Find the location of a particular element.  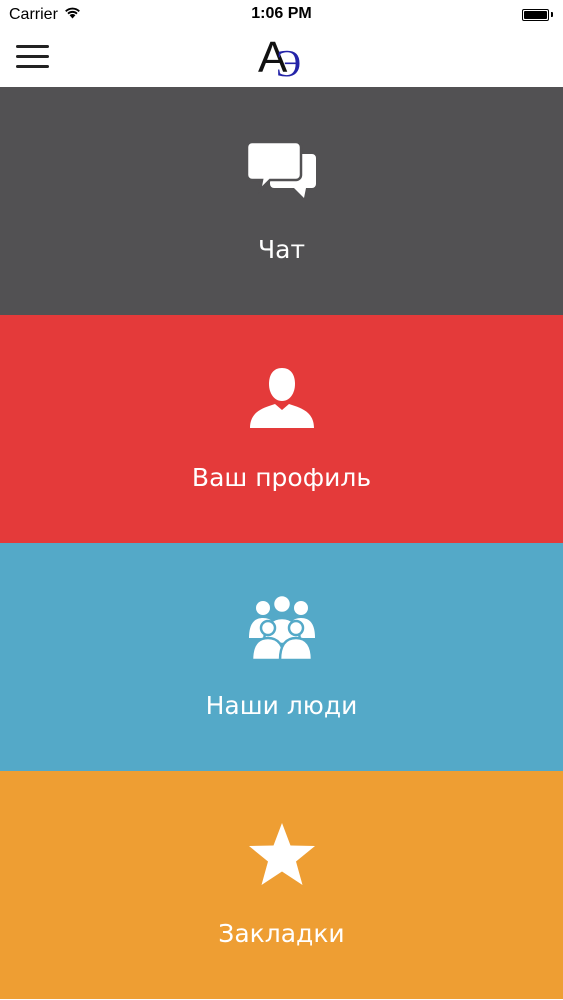

status-left: Carrier is located at coordinates (45, 15).